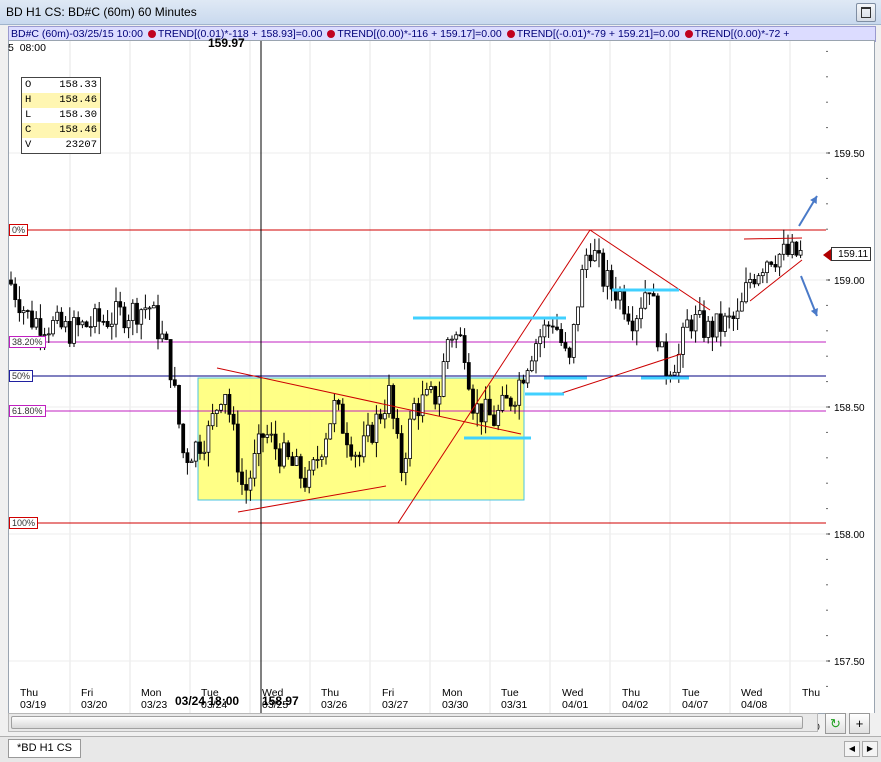  What do you see at coordinates (754, 705) in the screenshot?
I see `day-date: 04/08` at bounding box center [754, 705].